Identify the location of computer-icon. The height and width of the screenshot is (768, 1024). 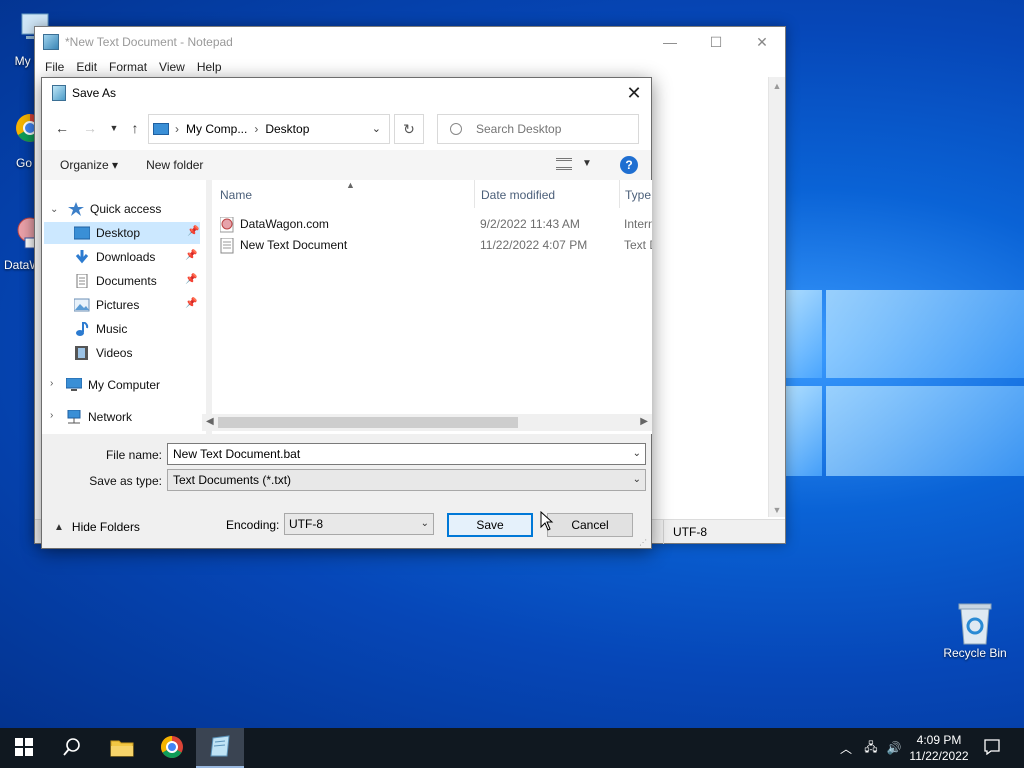
(74, 384).